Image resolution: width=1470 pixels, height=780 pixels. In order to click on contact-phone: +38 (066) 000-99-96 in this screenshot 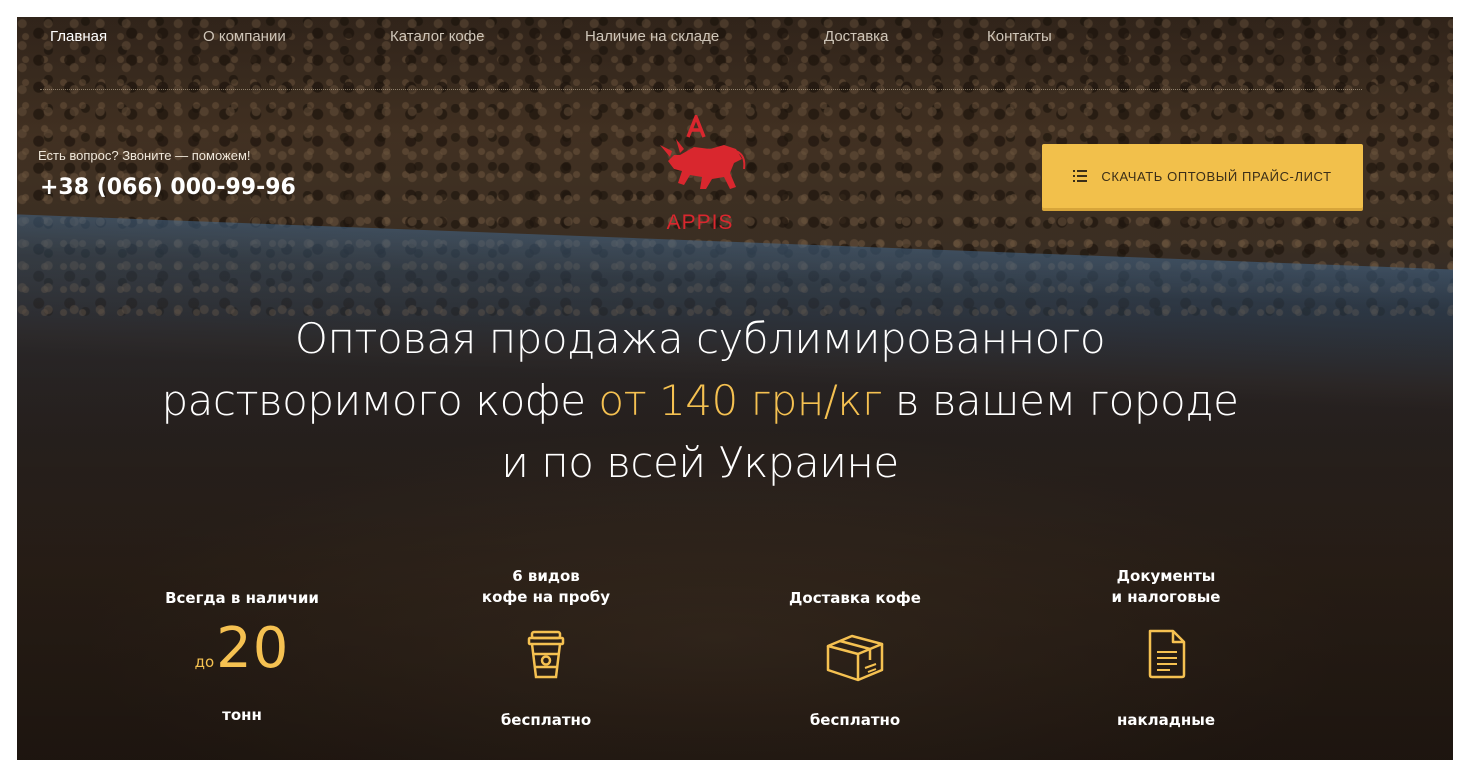, I will do `click(168, 187)`.